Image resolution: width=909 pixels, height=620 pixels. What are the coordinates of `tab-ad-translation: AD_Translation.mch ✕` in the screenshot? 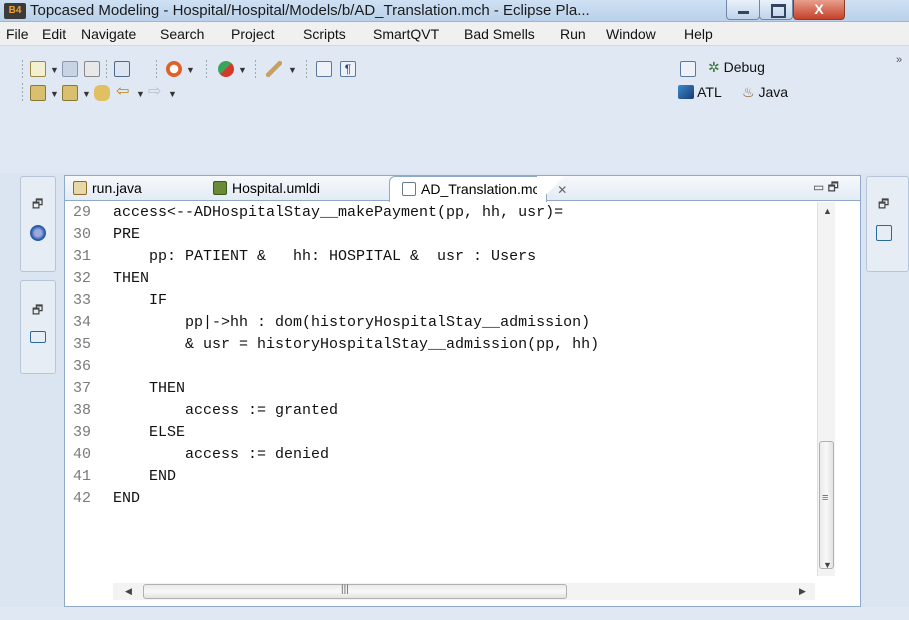 It's located at (478, 189).